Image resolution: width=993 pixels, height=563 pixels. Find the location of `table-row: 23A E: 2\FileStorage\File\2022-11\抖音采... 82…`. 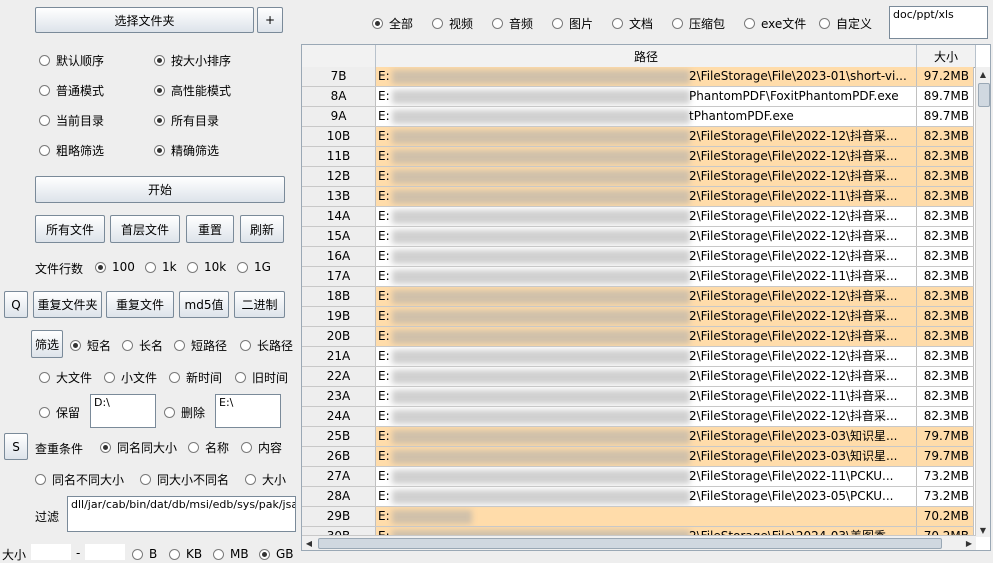

table-row: 23A E: 2\FileStorage\File\2022-11\抖音采... 82… is located at coordinates (638, 397).